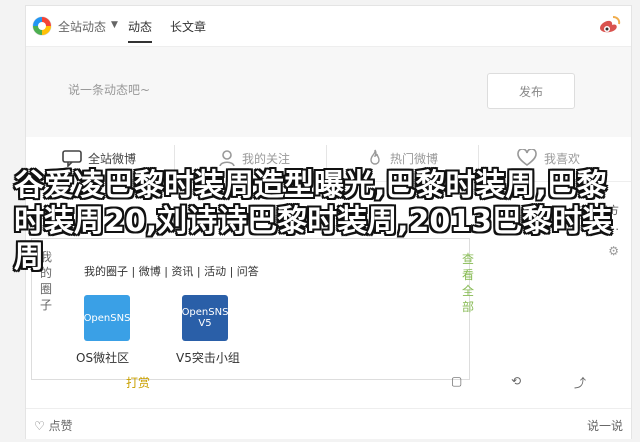 The image size is (640, 442). I want to click on app-caption-os-community: OS微社区, so click(102, 357).